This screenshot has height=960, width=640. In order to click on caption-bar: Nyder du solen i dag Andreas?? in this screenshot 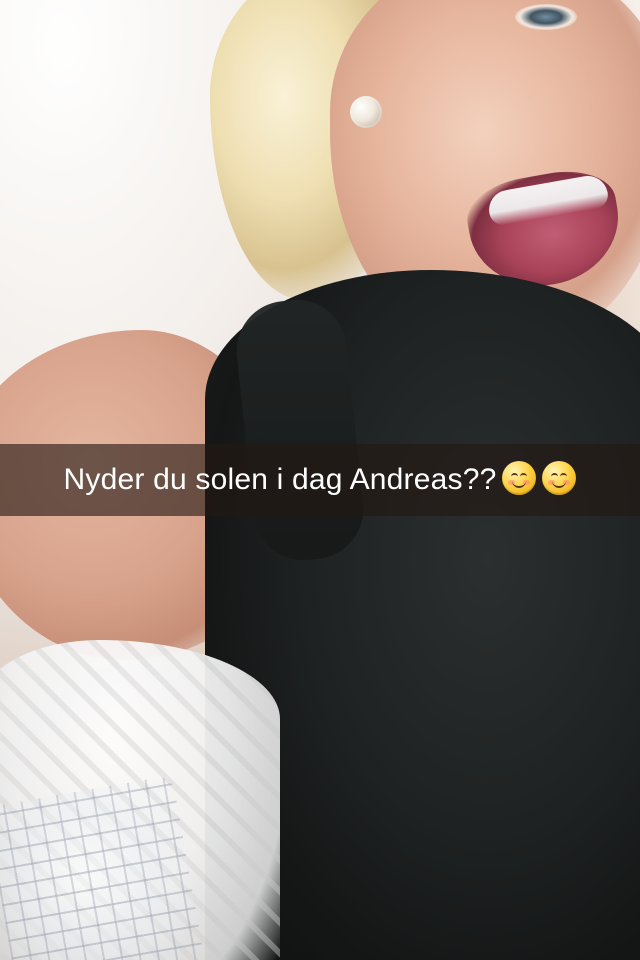, I will do `click(320, 480)`.